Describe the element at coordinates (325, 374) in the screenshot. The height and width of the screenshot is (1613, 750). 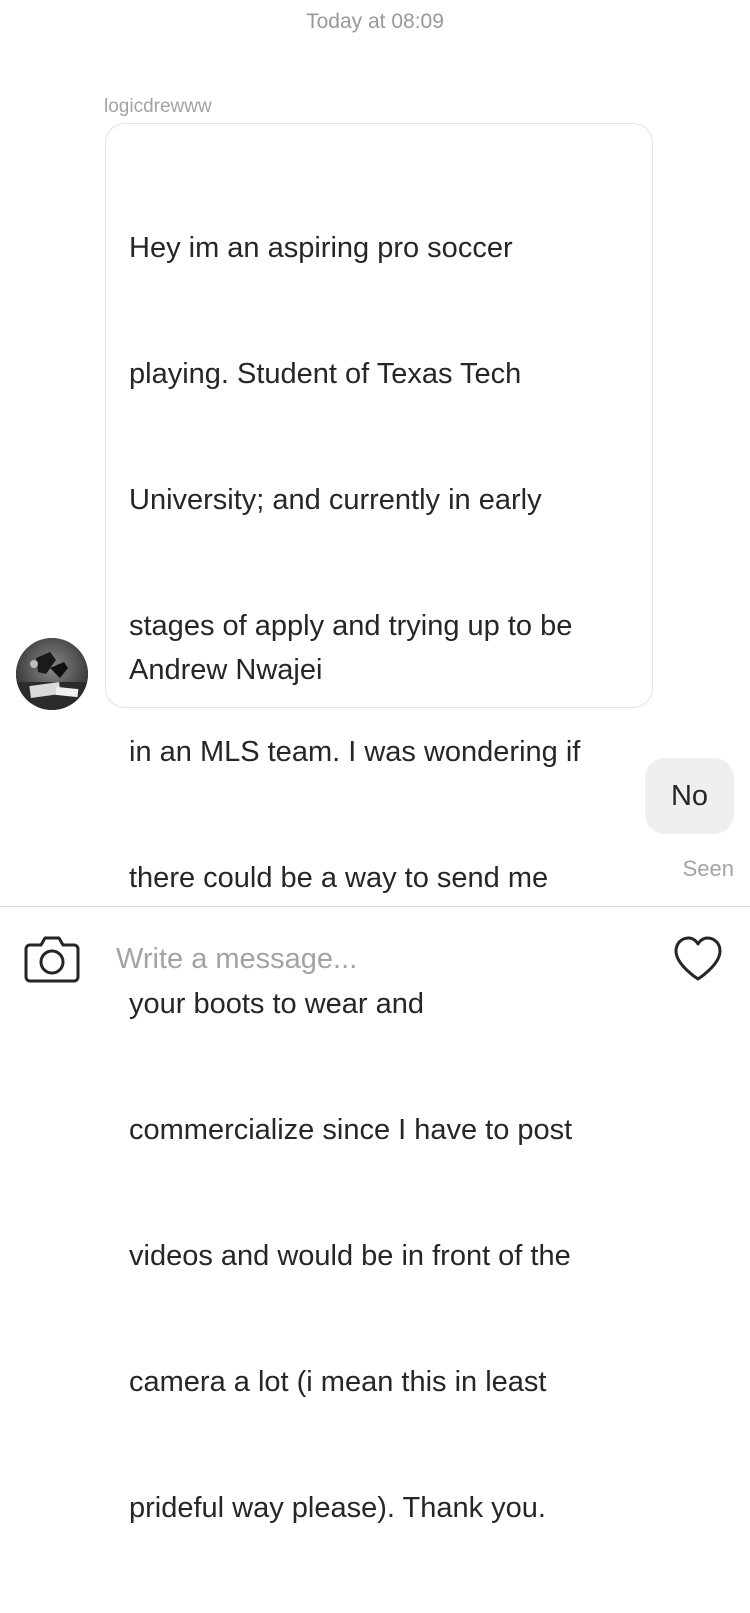
I see `message-line: playing. Student of Texas Tech` at that location.